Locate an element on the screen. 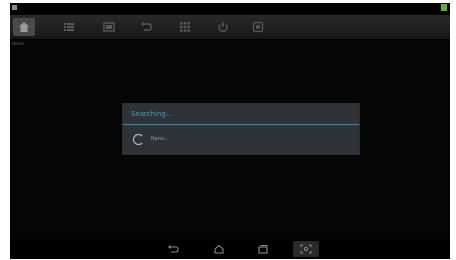 The height and width of the screenshot is (260, 456). power-icon is located at coordinates (223, 27).